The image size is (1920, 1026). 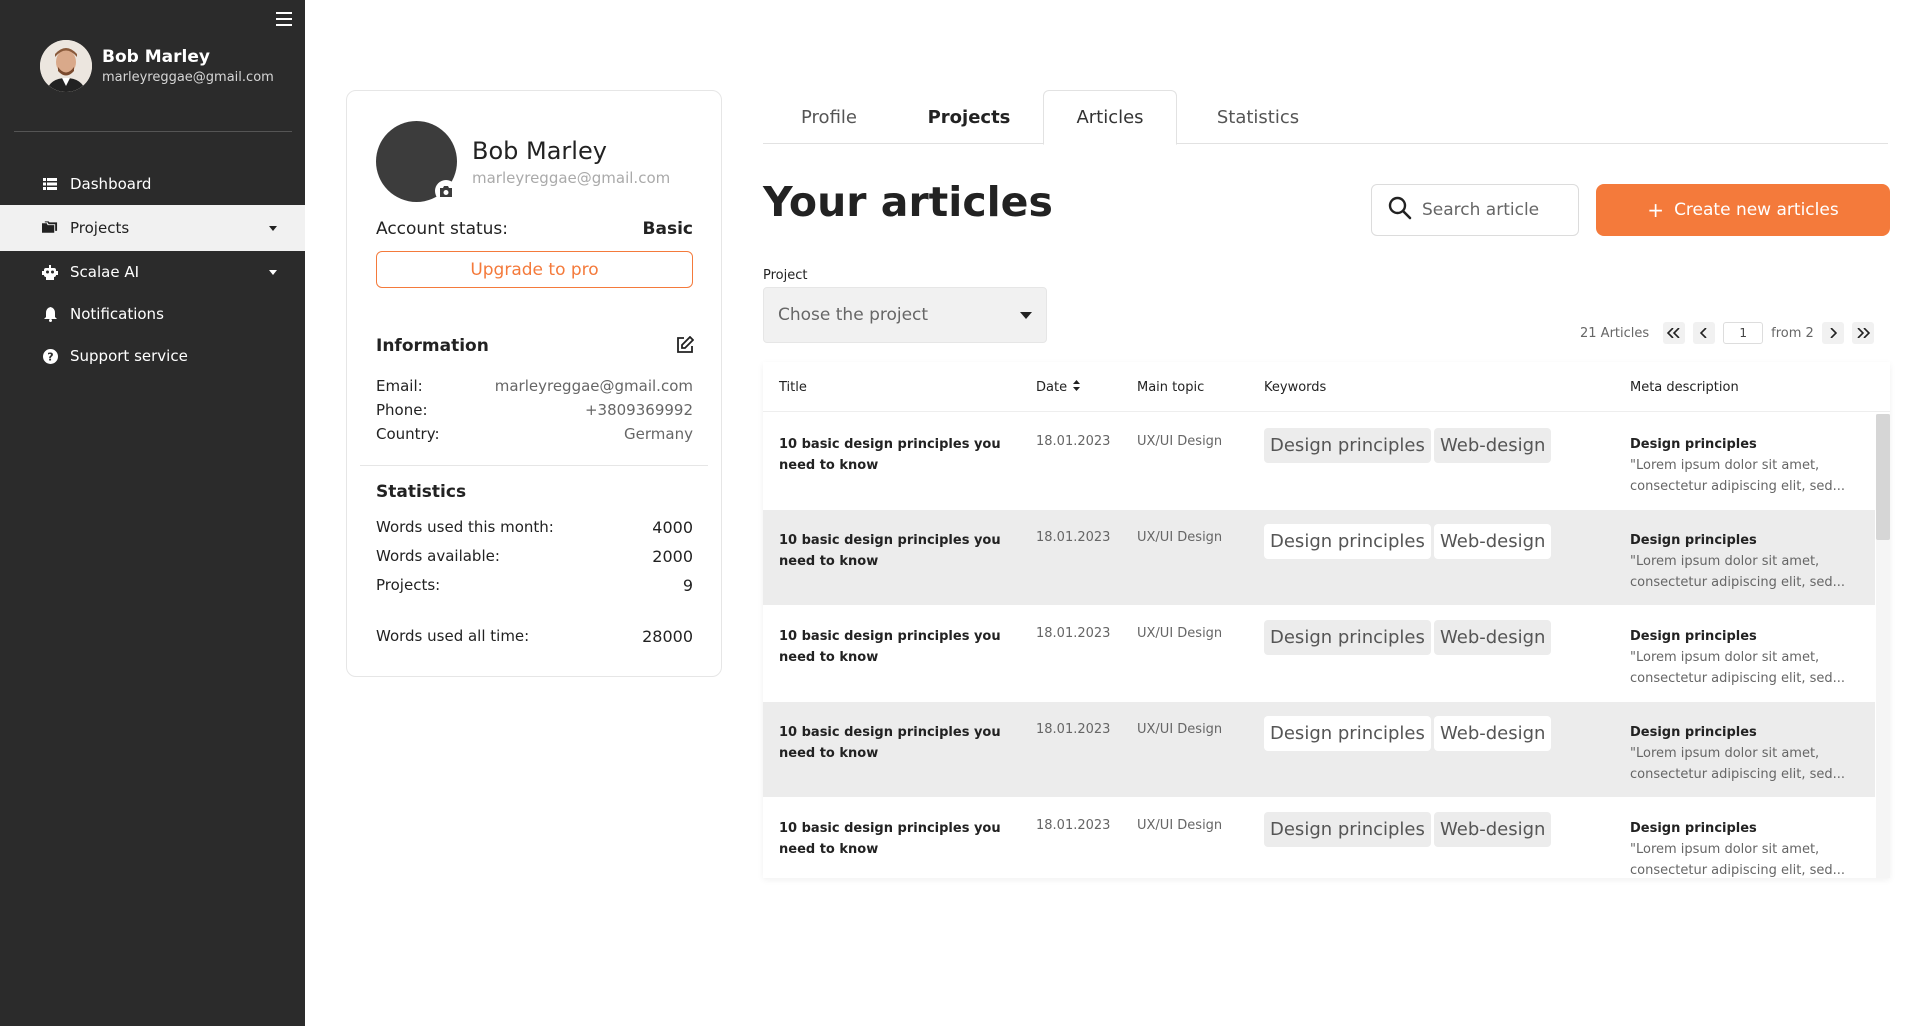 I want to click on tab-projects: Projects, so click(x=969, y=117).